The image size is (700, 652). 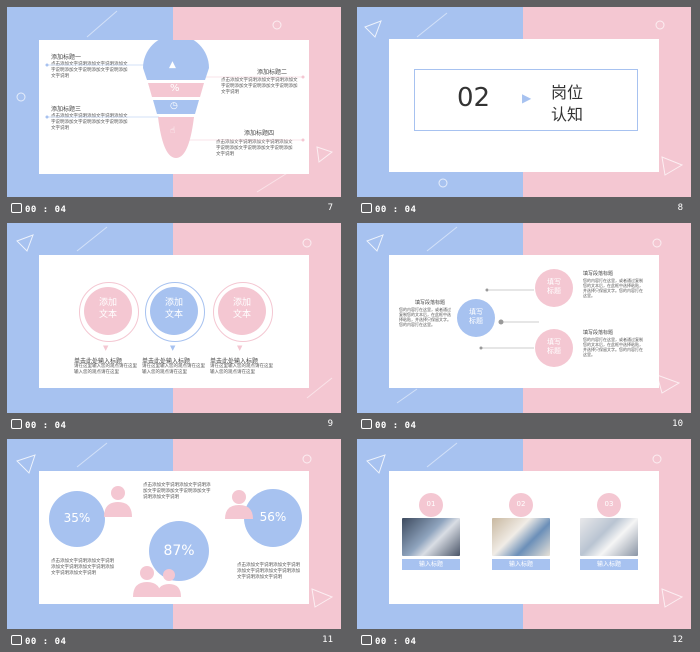 I want to click on top-line-1: 填写, so click(x=554, y=282).